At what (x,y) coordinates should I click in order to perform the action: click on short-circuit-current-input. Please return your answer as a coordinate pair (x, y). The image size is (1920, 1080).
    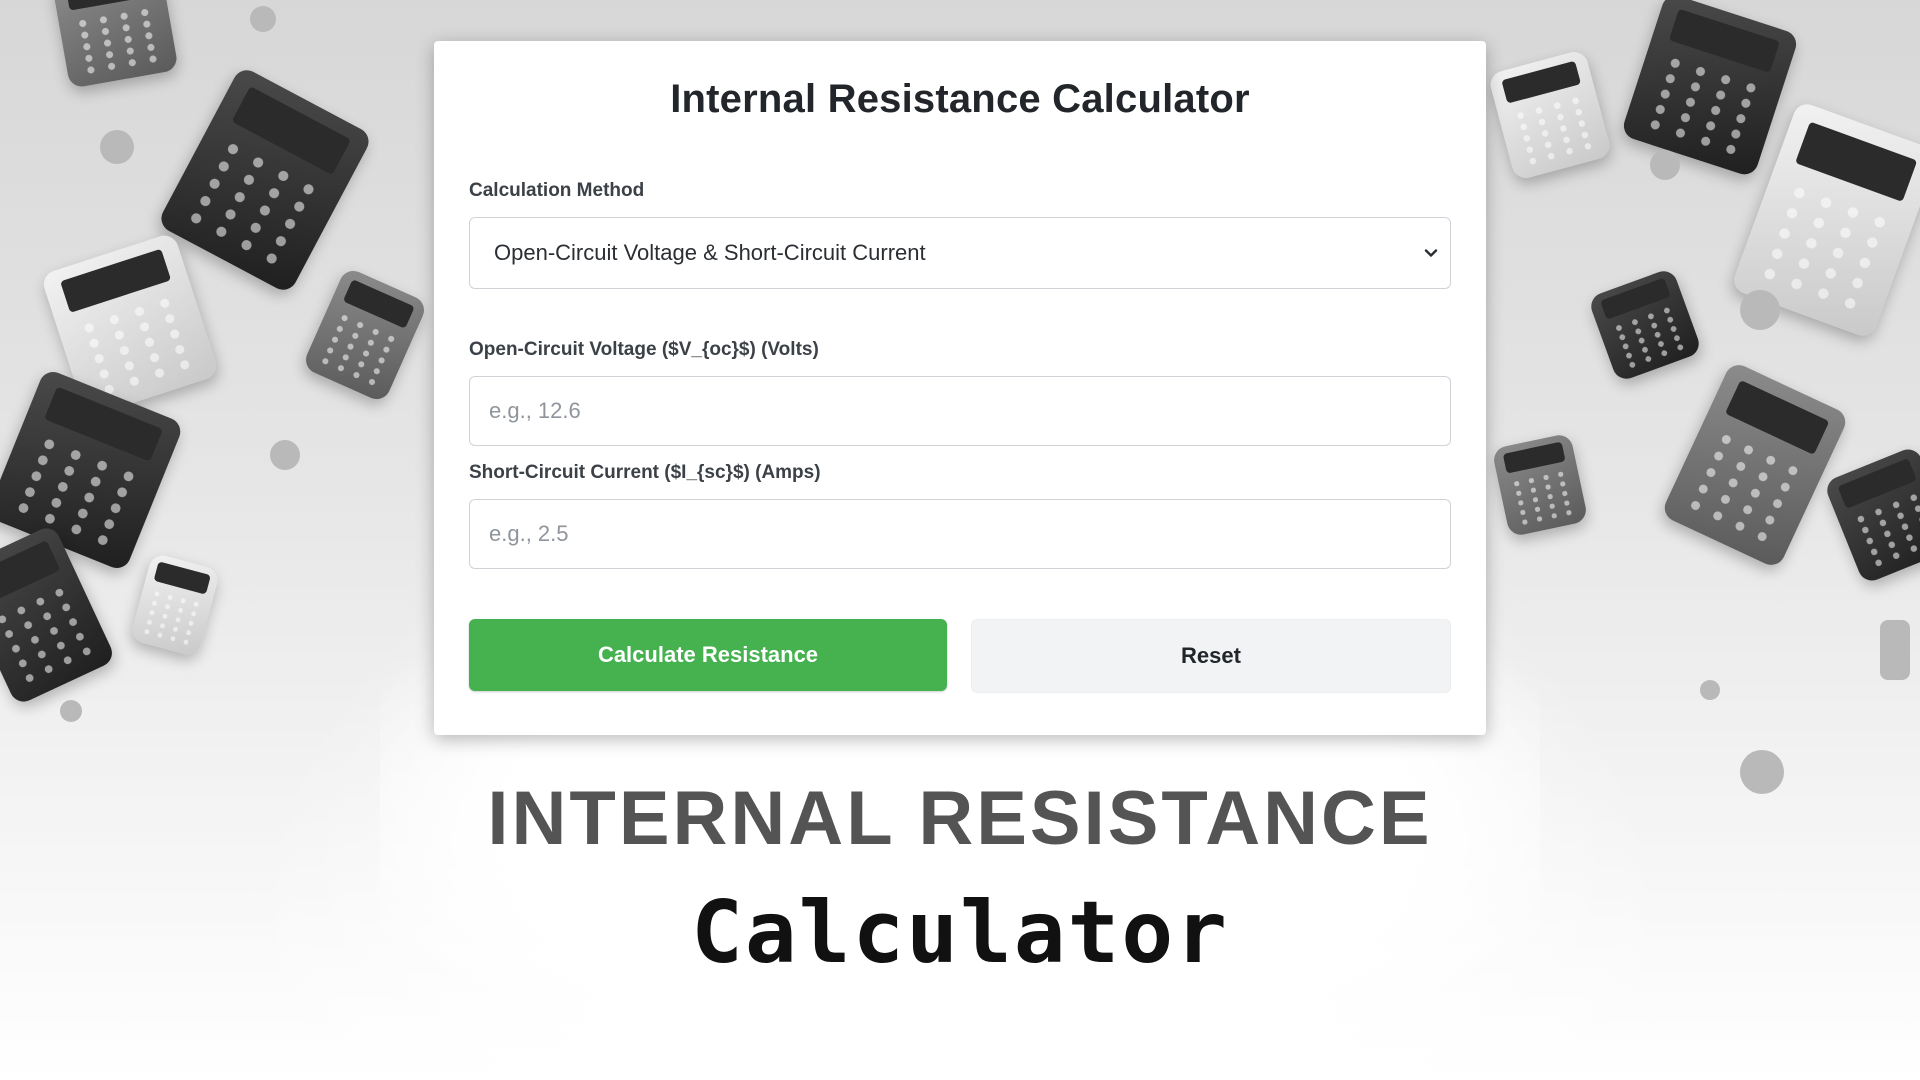
    Looking at the image, I should click on (960, 534).